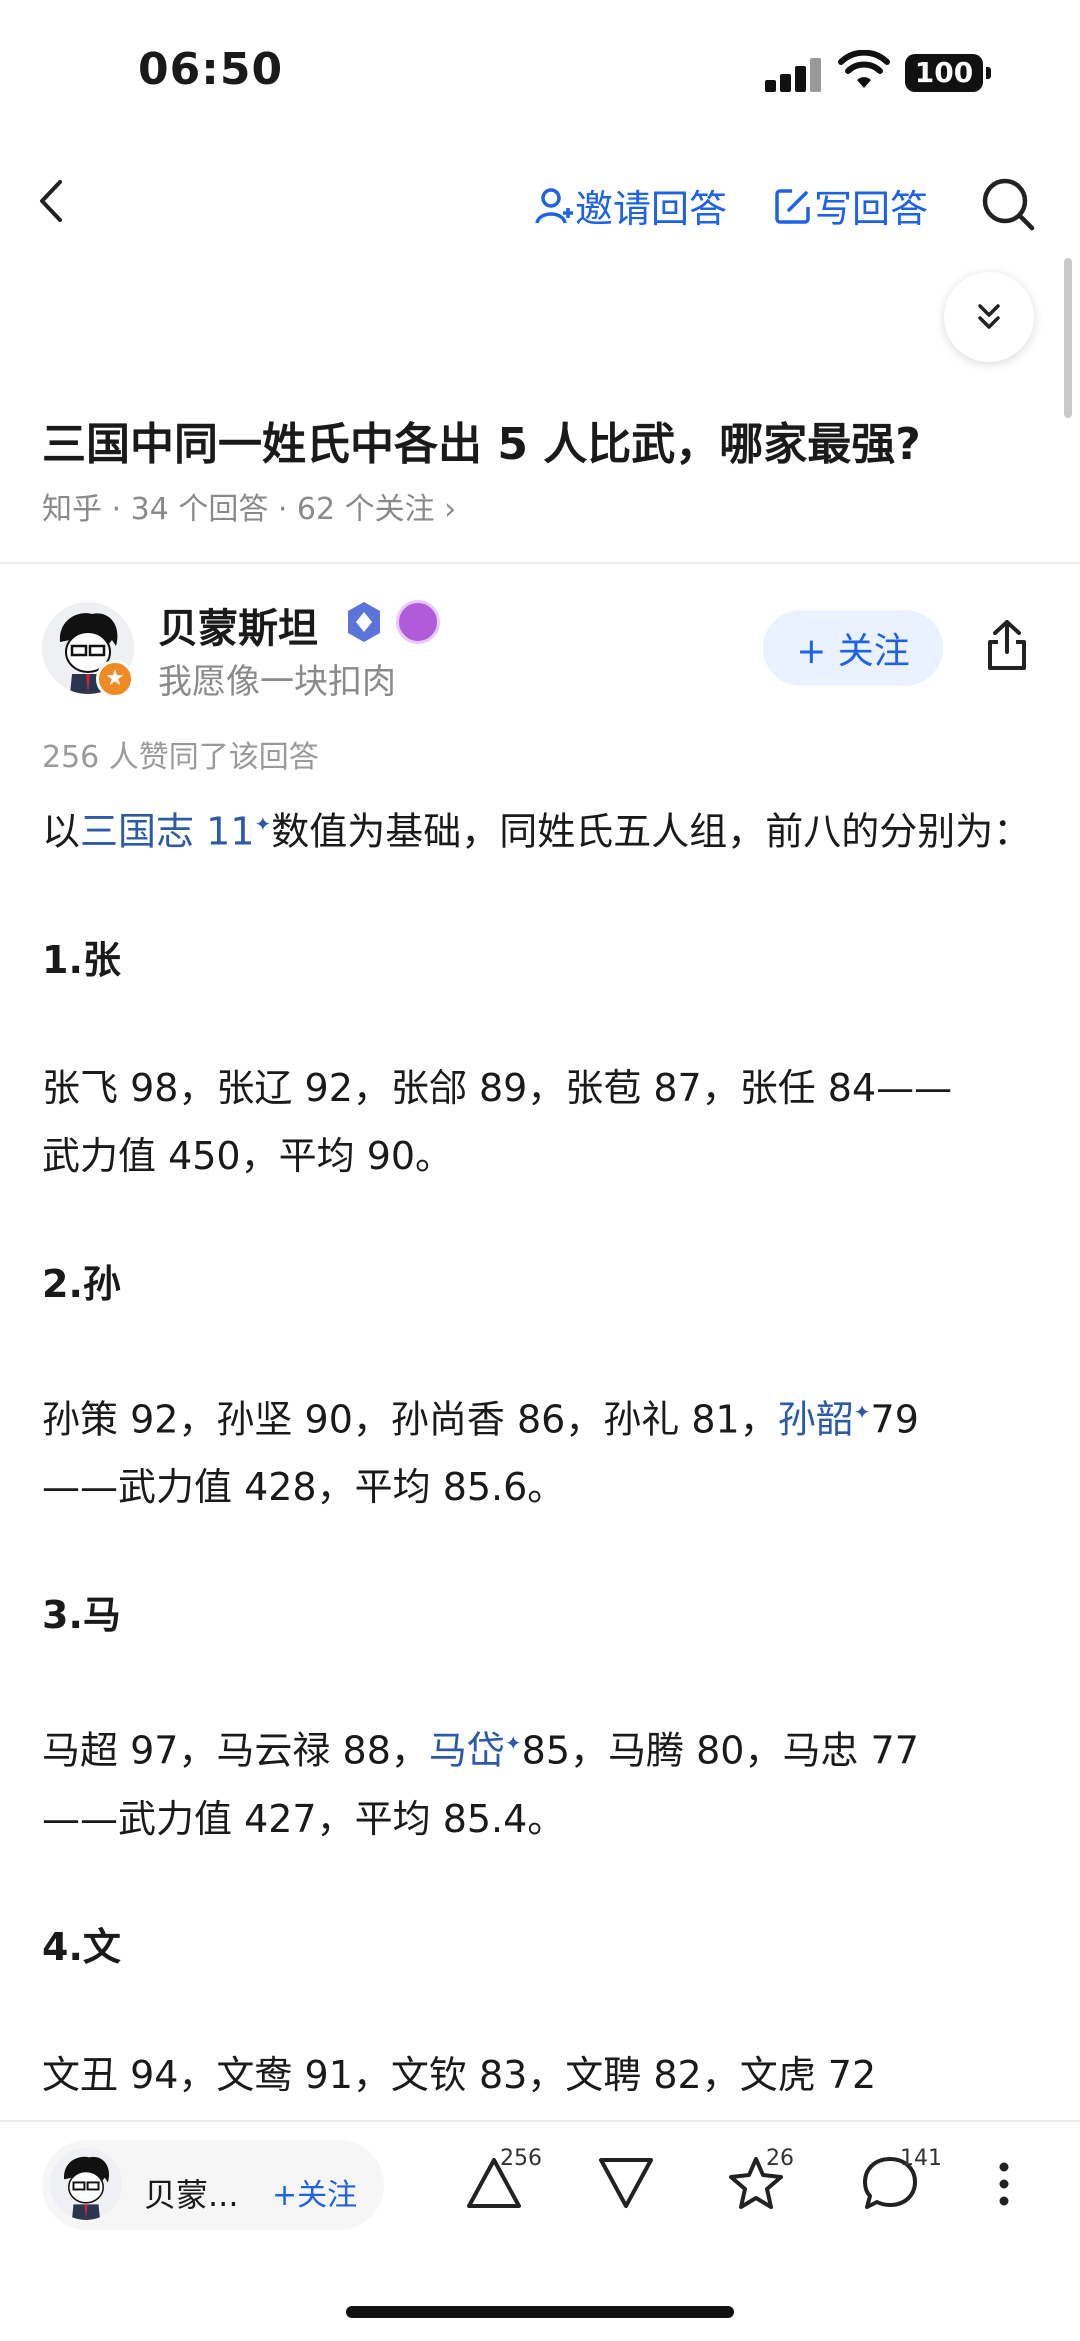 The height and width of the screenshot is (2341, 1080). I want to click on share-icon, so click(1007, 647).